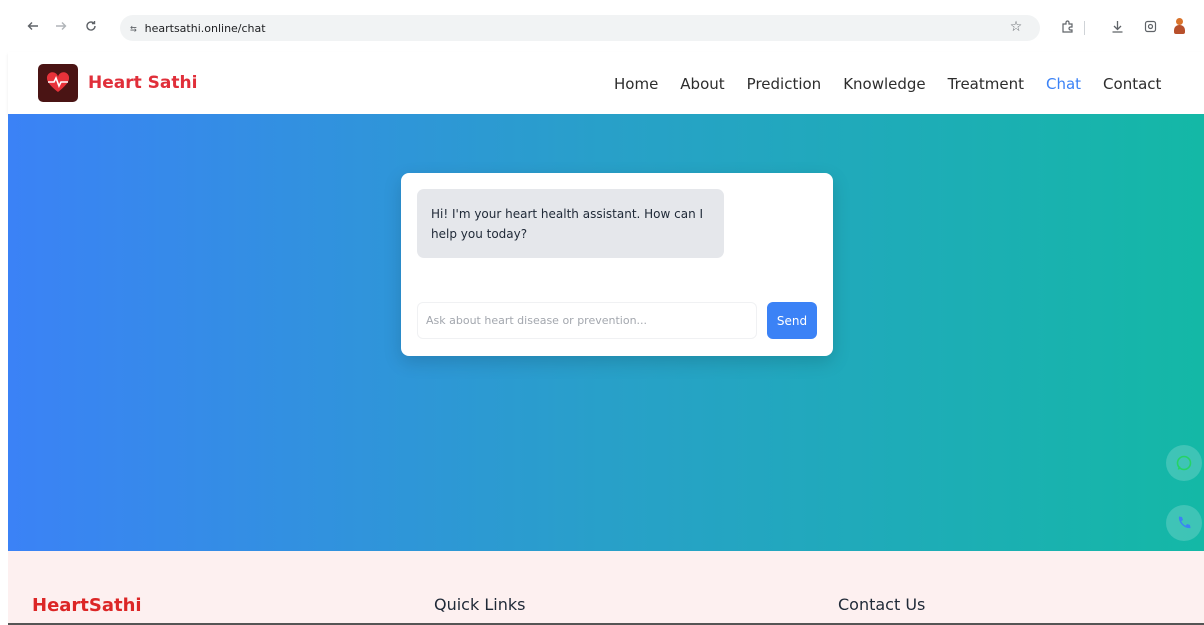 This screenshot has height=625, width=1204. I want to click on footer-brand: HeartSathi, so click(87, 605).